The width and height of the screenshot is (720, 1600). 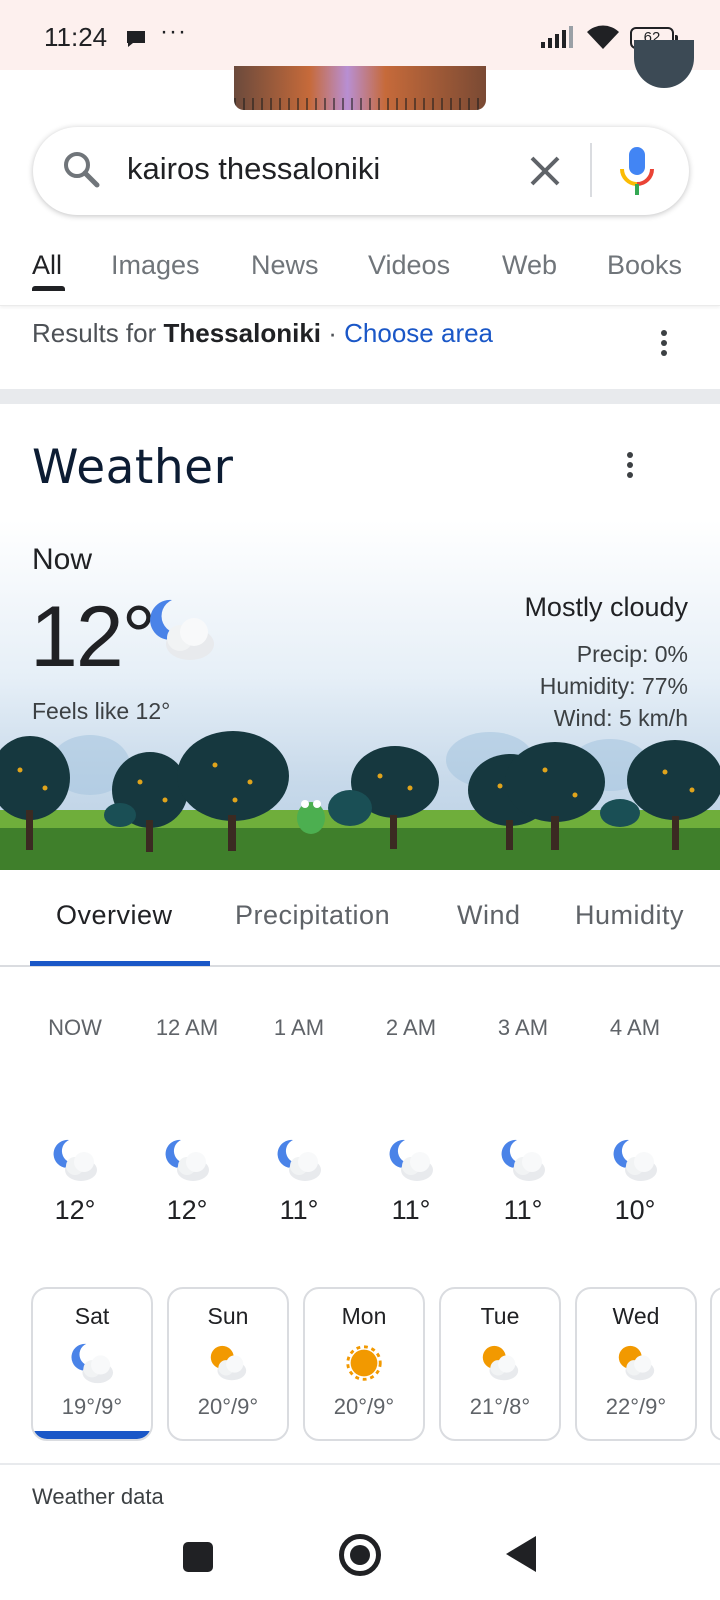 I want to click on tab-images: Images, so click(x=155, y=265).